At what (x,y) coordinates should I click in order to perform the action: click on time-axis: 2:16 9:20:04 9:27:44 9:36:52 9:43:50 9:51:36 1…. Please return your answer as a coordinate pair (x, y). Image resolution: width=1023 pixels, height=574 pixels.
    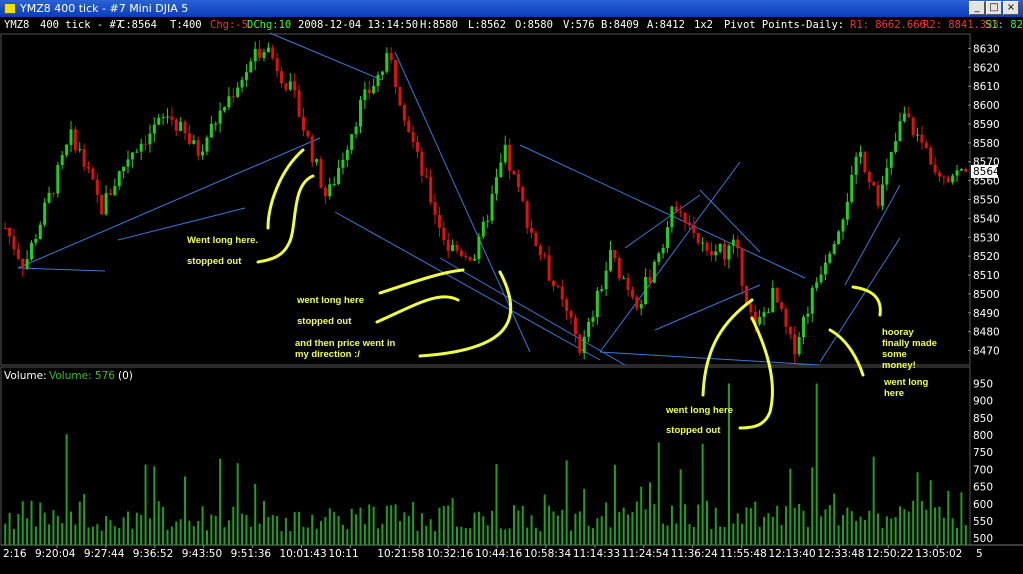
    Looking at the image, I should click on (493, 552).